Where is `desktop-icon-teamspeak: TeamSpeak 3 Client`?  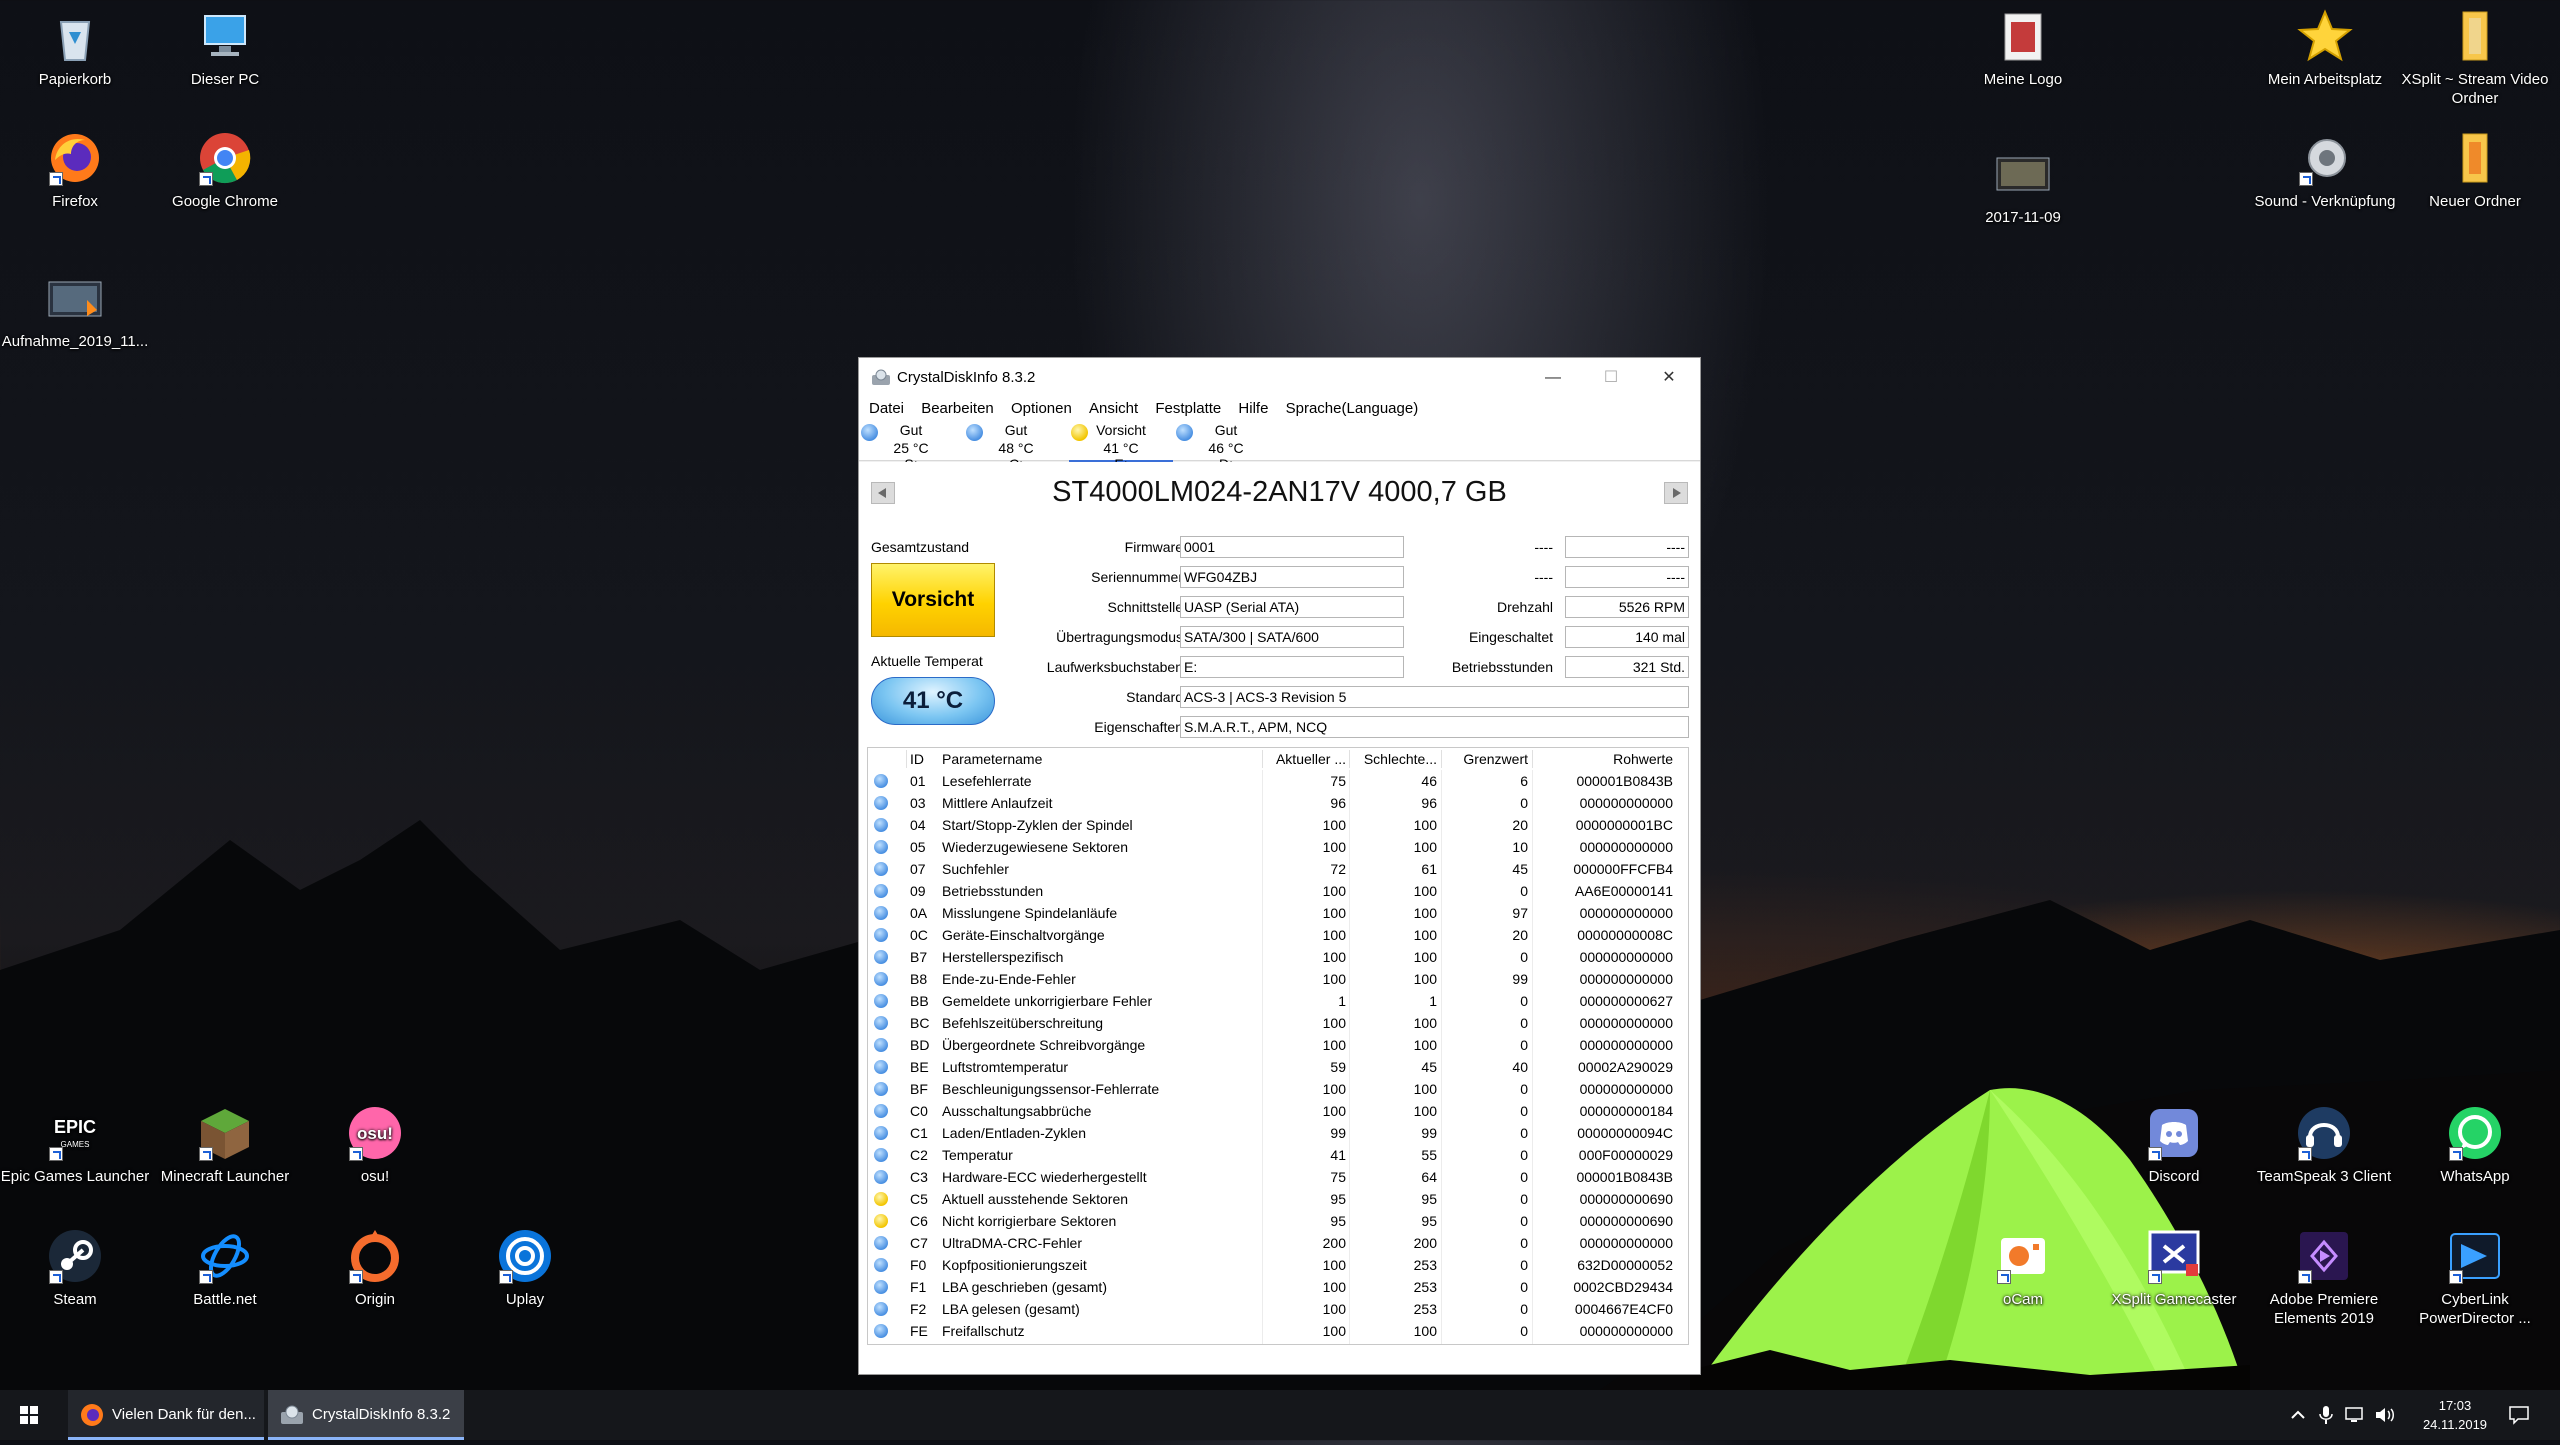 desktop-icon-teamspeak: TeamSpeak 3 Client is located at coordinates (2324, 1145).